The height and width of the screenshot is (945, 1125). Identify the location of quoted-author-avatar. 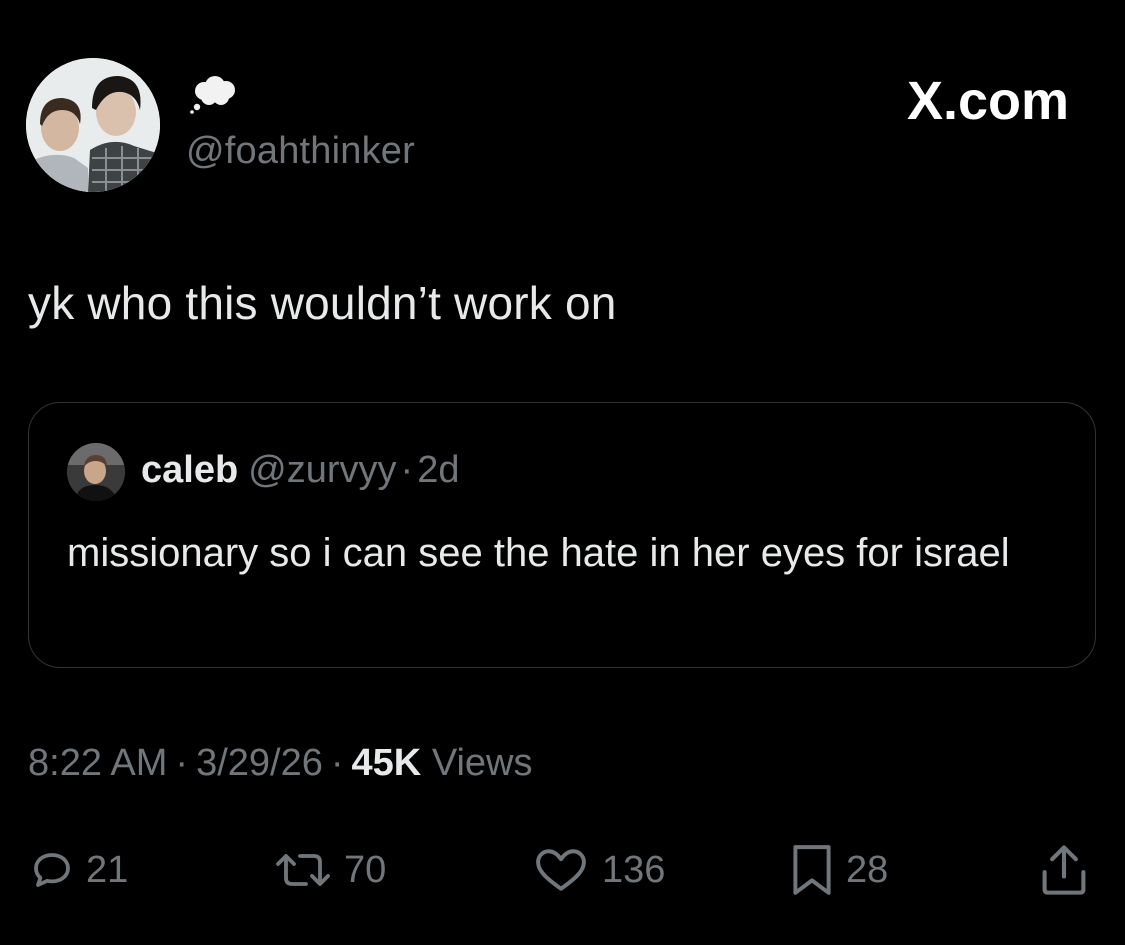
(96, 472).